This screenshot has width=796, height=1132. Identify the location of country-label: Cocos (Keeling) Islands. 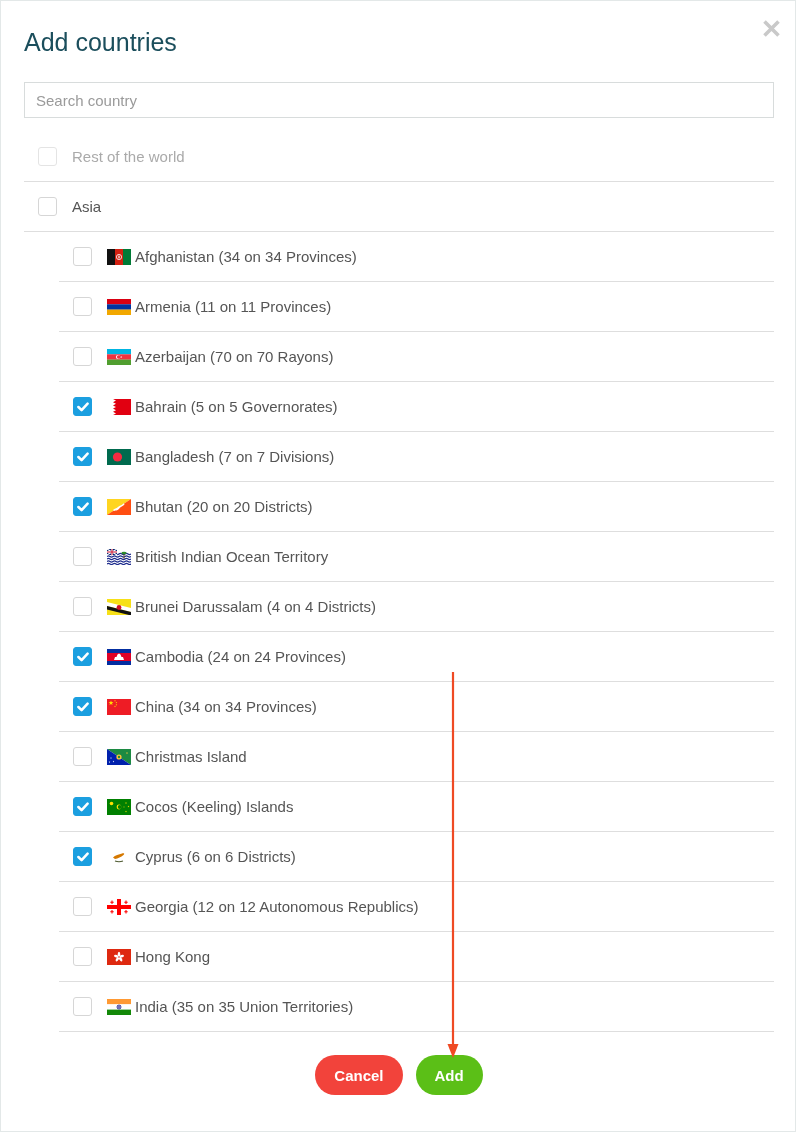
(214, 806).